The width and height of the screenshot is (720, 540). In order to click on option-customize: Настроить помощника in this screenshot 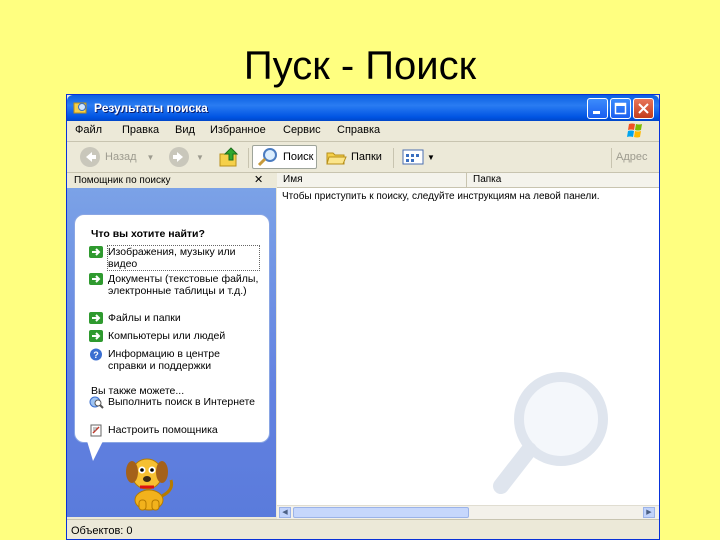, I will do `click(174, 430)`.